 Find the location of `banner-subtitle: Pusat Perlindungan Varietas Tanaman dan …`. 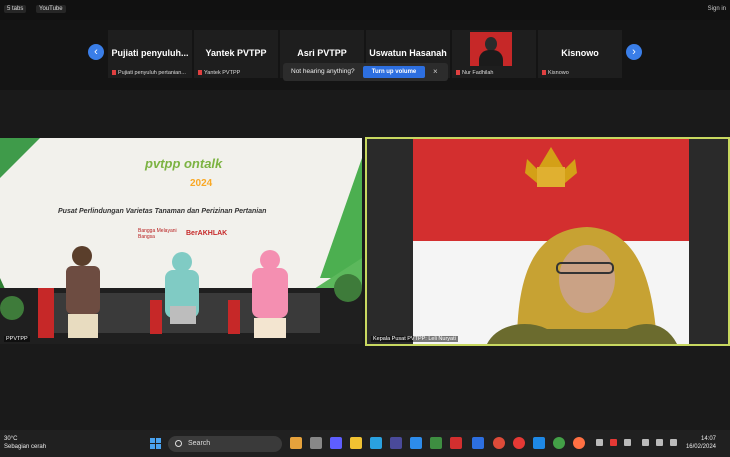

banner-subtitle: Pusat Perlindungan Varietas Tanaman dan … is located at coordinates (162, 211).